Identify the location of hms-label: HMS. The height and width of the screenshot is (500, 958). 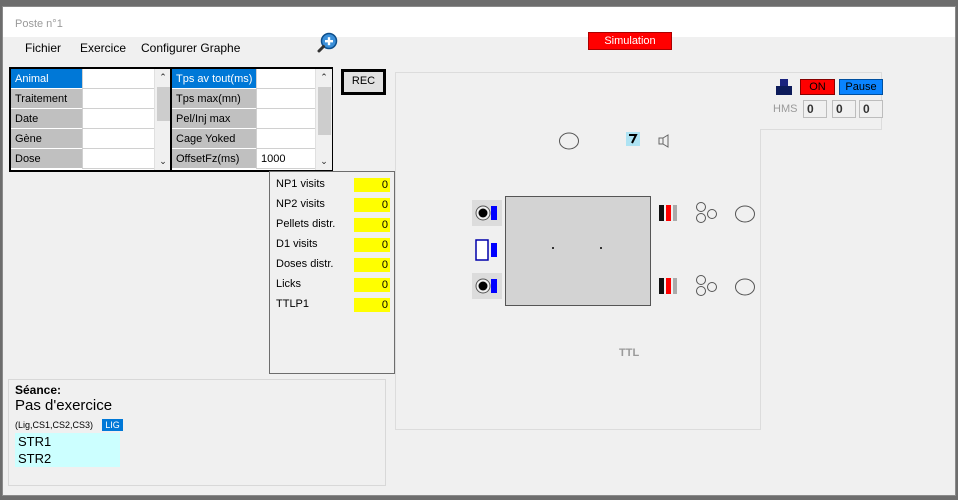
(785, 109).